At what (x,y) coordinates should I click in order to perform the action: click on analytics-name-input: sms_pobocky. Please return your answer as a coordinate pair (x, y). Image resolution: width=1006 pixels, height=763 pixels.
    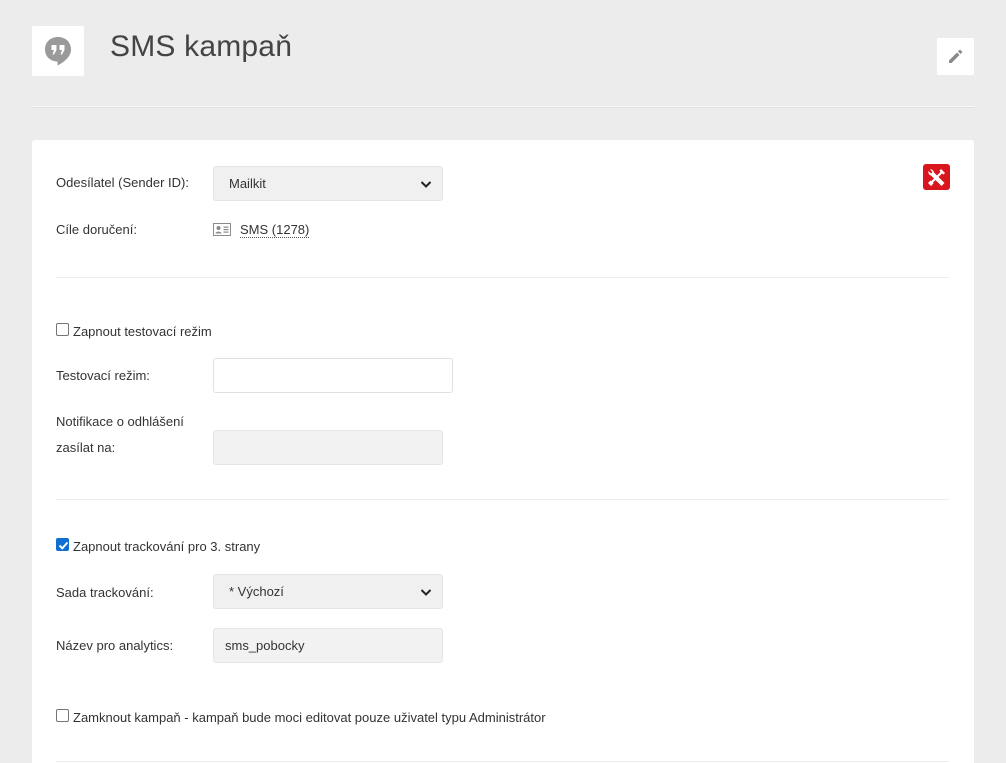
    Looking at the image, I should click on (328, 645).